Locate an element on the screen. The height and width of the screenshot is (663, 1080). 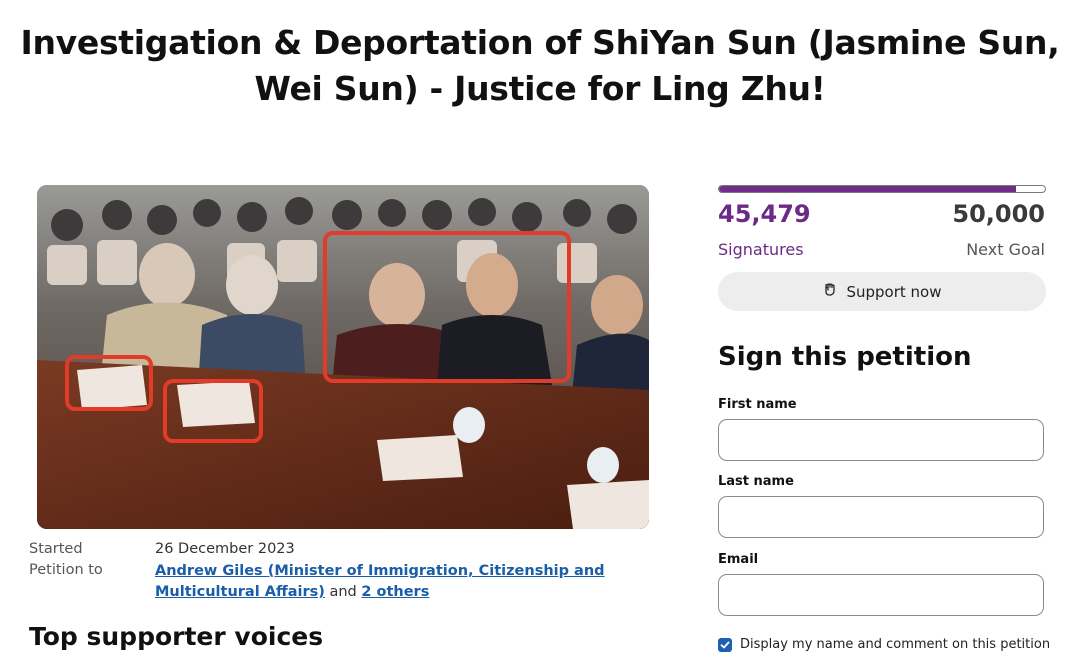
other-recipients-link: 2 others is located at coordinates (395, 592).